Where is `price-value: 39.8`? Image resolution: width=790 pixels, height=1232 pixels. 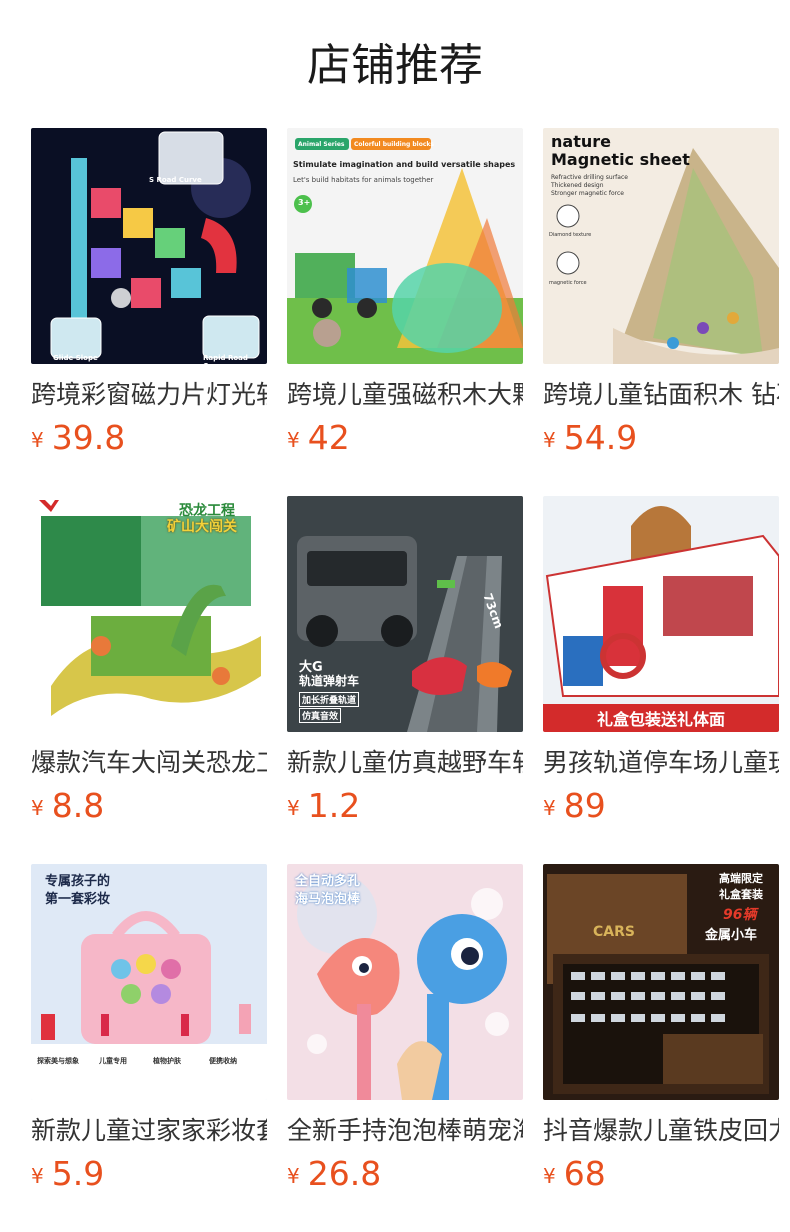 price-value: 39.8 is located at coordinates (88, 437).